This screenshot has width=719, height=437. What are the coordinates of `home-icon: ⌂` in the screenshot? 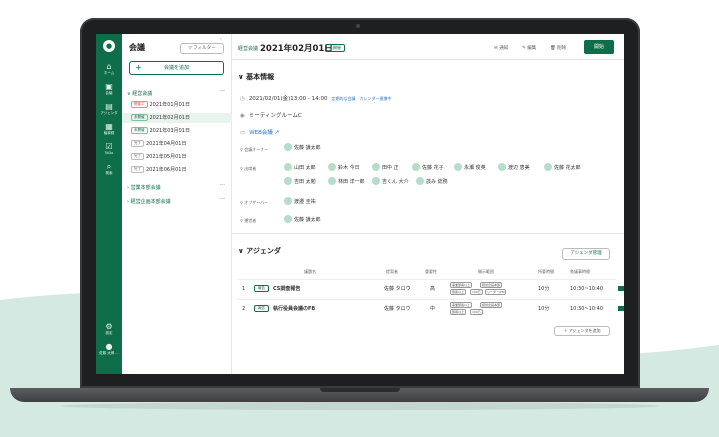 It's located at (109, 66).